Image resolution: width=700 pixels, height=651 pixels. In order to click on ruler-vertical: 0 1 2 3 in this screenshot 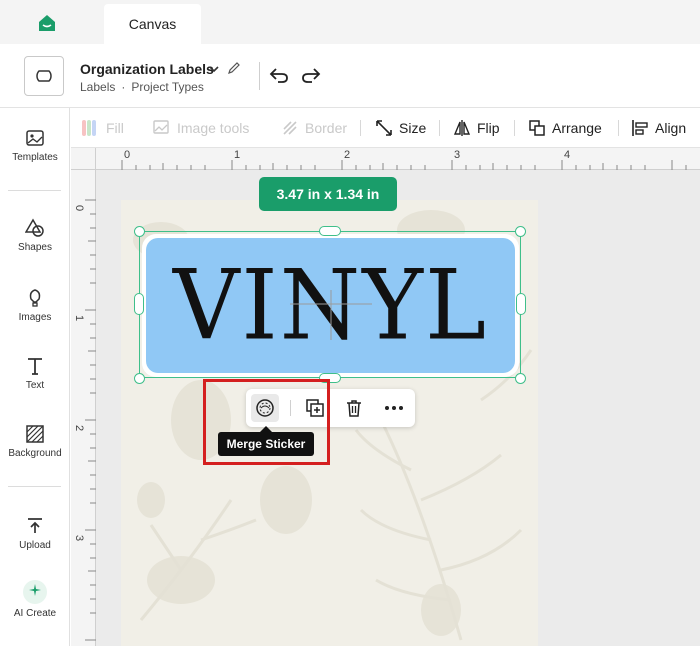, I will do `click(83, 397)`.